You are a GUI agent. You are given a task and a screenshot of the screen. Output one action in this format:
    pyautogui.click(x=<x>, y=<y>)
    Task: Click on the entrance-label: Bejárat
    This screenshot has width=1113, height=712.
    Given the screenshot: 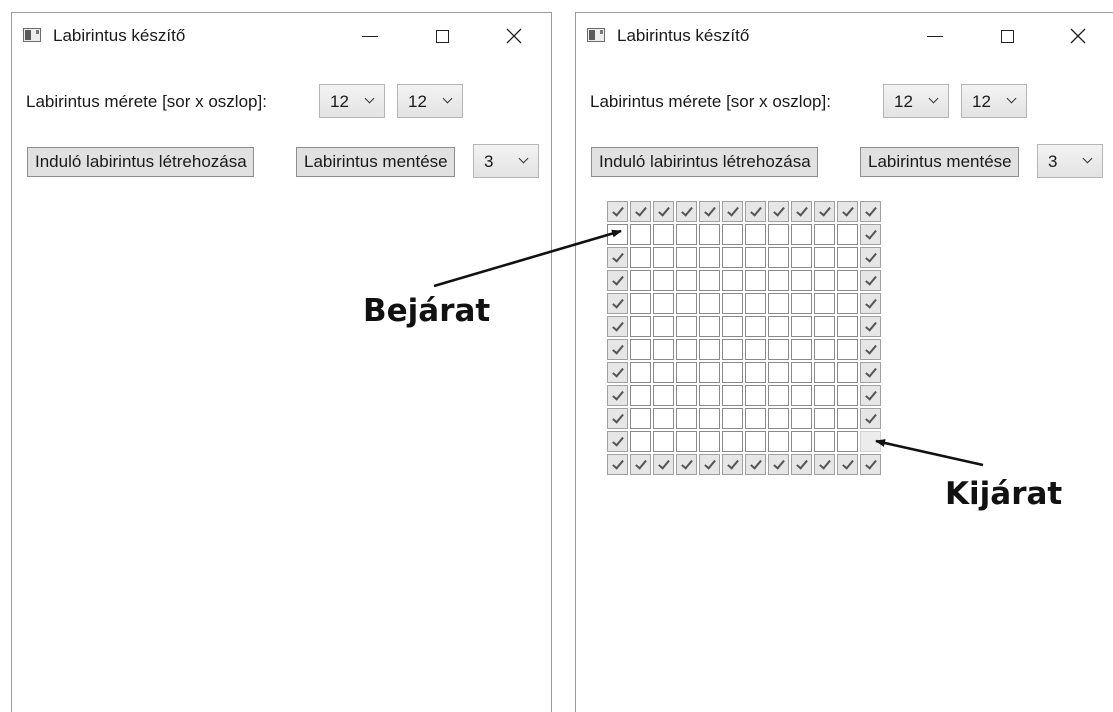 What is the action you would take?
    pyautogui.click(x=427, y=311)
    